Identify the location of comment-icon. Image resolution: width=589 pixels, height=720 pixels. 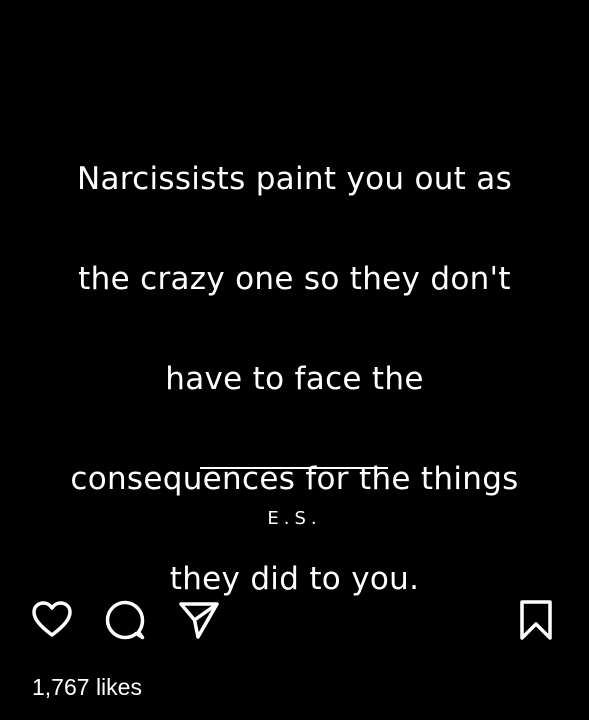
(125, 620).